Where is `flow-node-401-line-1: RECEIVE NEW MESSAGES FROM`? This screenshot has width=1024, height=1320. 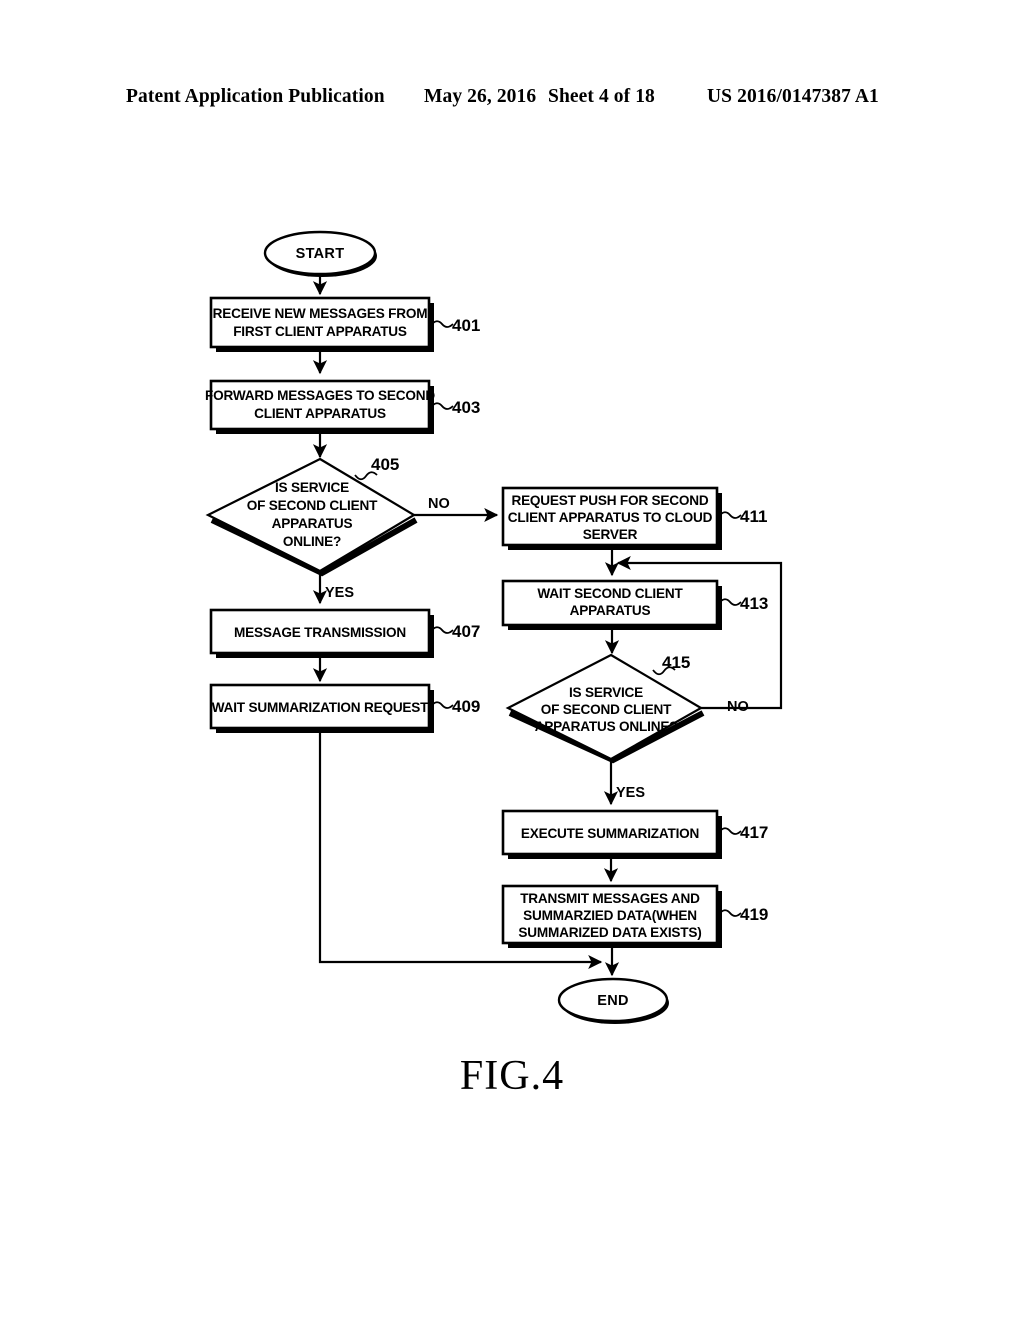
flow-node-401-line-1: RECEIVE NEW MESSAGES FROM is located at coordinates (320, 313).